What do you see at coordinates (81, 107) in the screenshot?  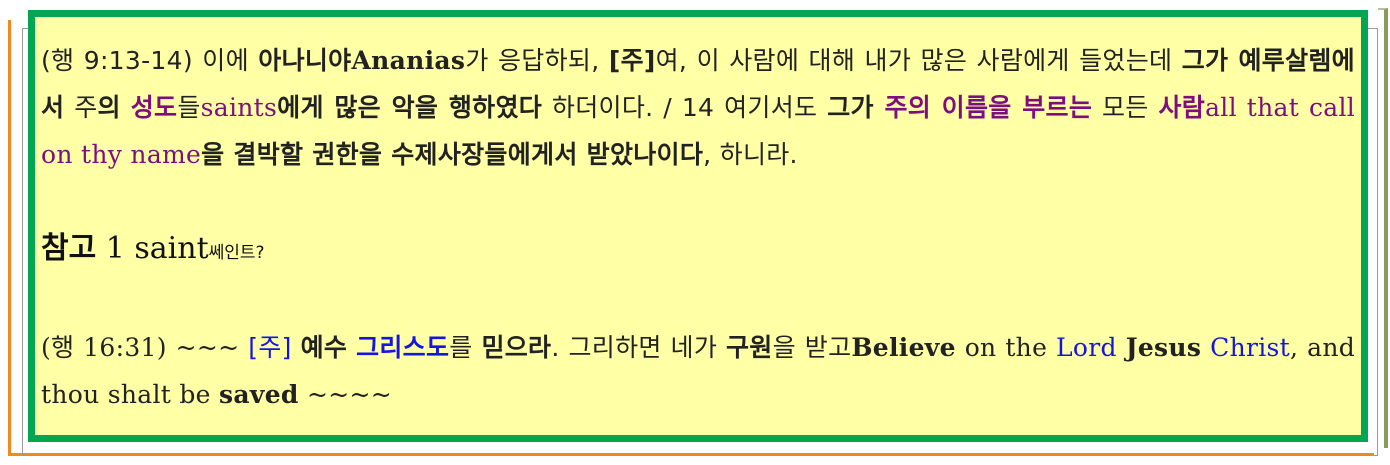 I see `text: 주` at bounding box center [81, 107].